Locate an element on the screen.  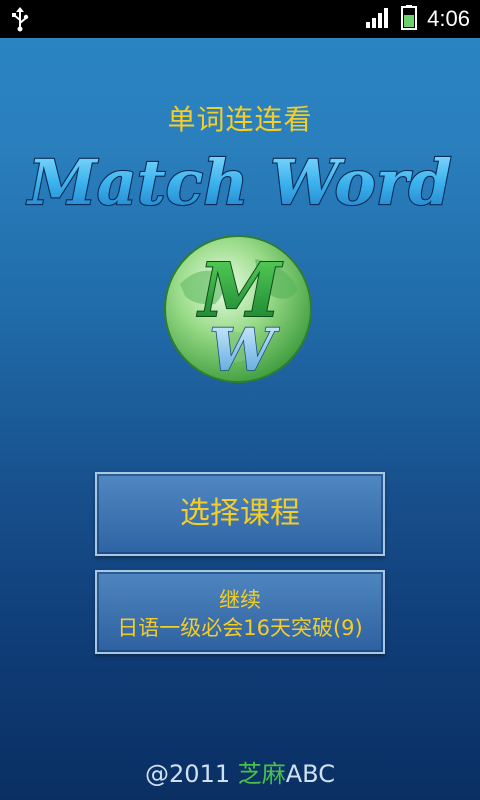
select-course-button: 选择课程 is located at coordinates (240, 514).